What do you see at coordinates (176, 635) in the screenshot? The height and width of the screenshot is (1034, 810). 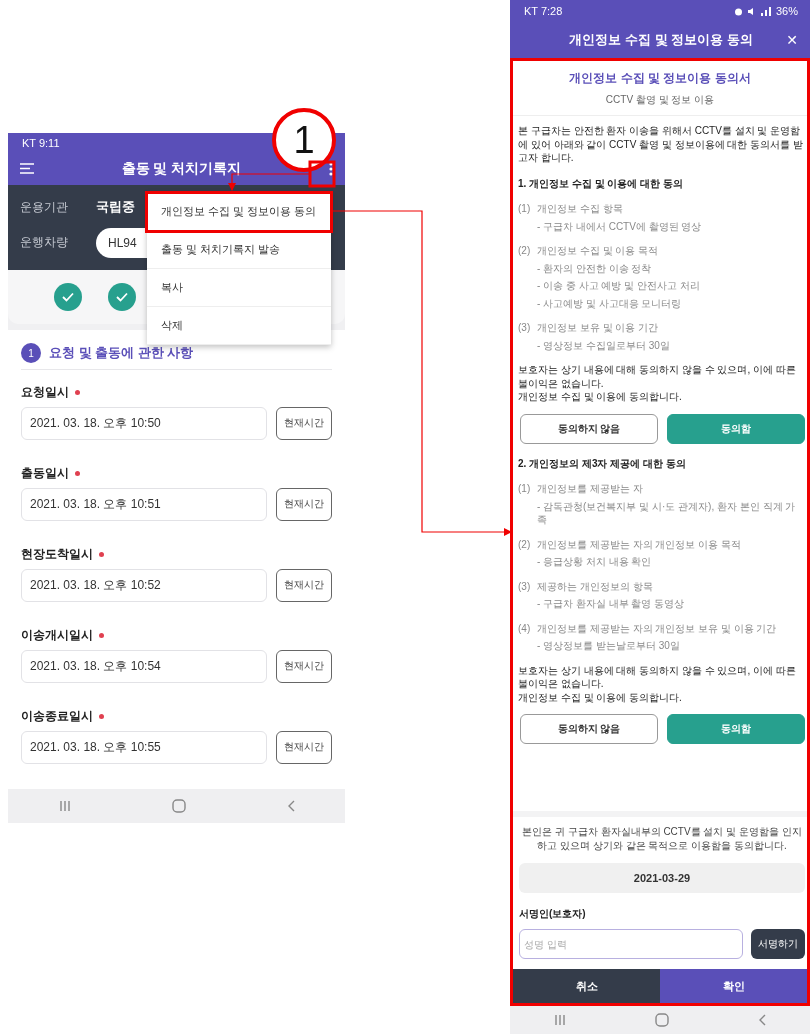 I see `field-label: 이송개시일시` at bounding box center [176, 635].